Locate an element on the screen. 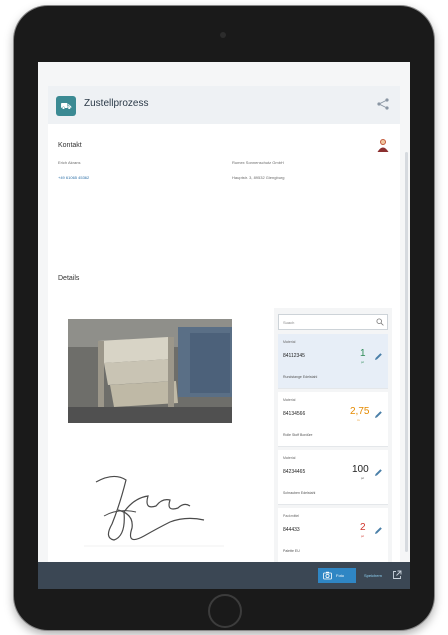 The width and height of the screenshot is (448, 635). list-item: Packmittel 844433 2 pc Palette EU is located at coordinates (333, 535).